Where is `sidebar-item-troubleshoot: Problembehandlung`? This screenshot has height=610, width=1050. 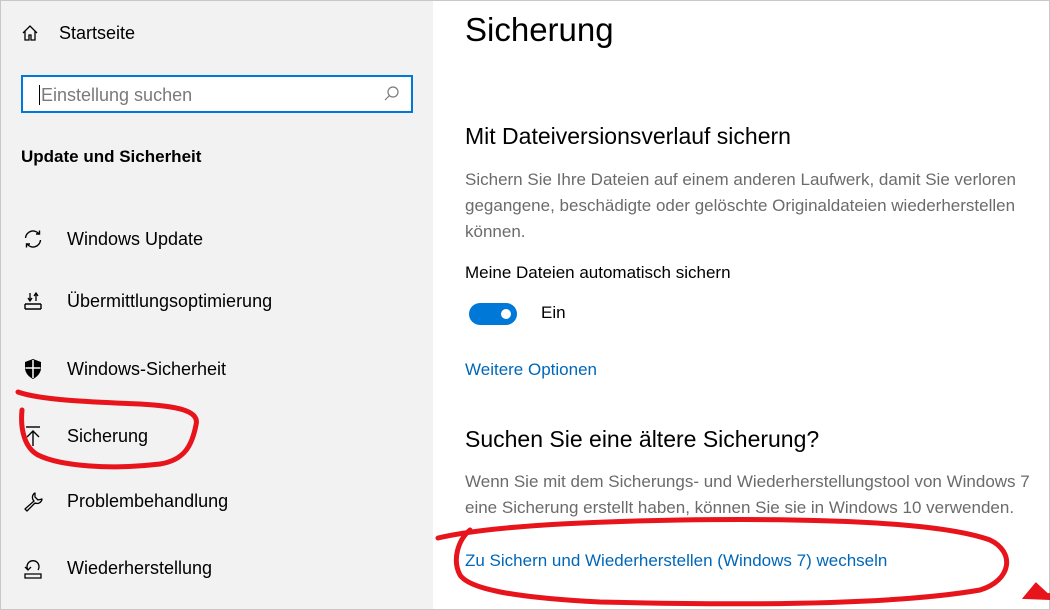
sidebar-item-troubleshoot: Problembehandlung is located at coordinates (124, 501).